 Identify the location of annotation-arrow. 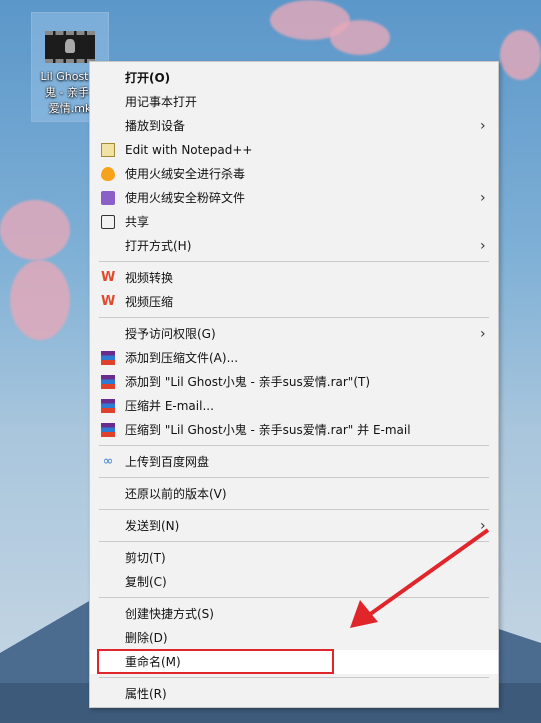
(420, 578).